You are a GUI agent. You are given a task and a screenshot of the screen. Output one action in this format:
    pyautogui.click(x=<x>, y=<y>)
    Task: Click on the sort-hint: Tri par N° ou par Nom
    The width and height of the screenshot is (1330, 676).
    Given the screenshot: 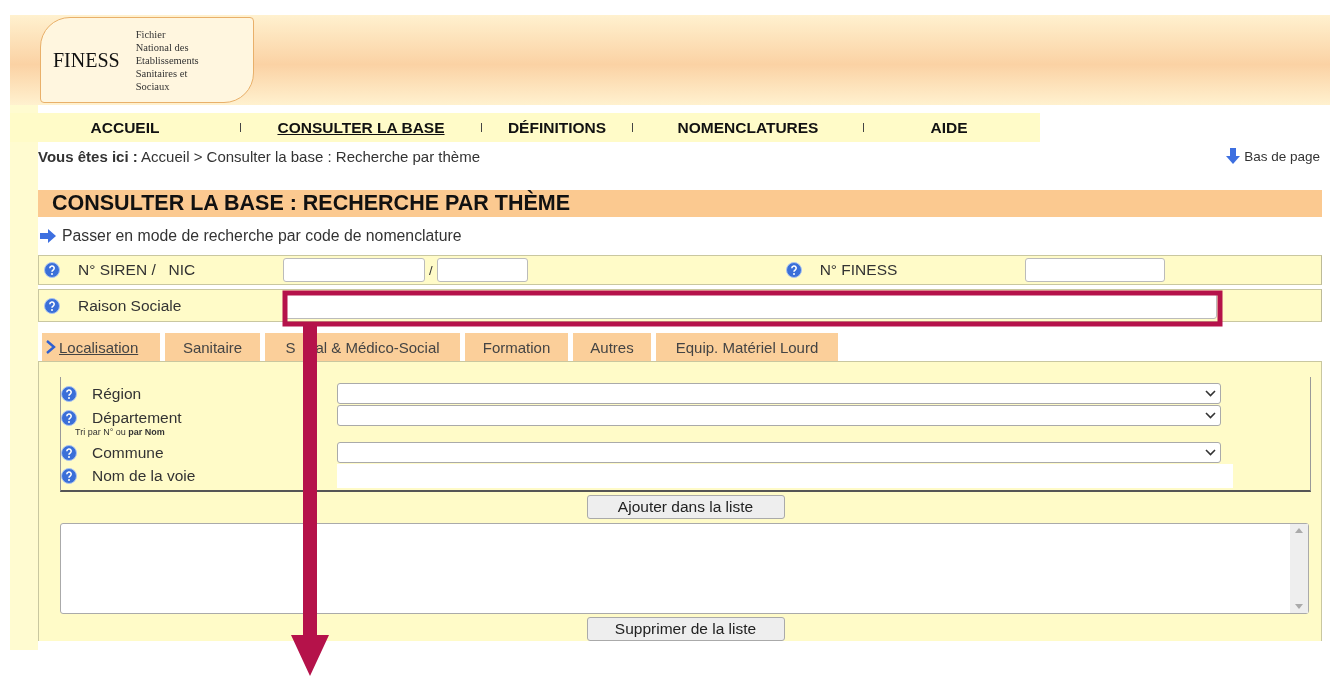 What is the action you would take?
    pyautogui.click(x=120, y=432)
    